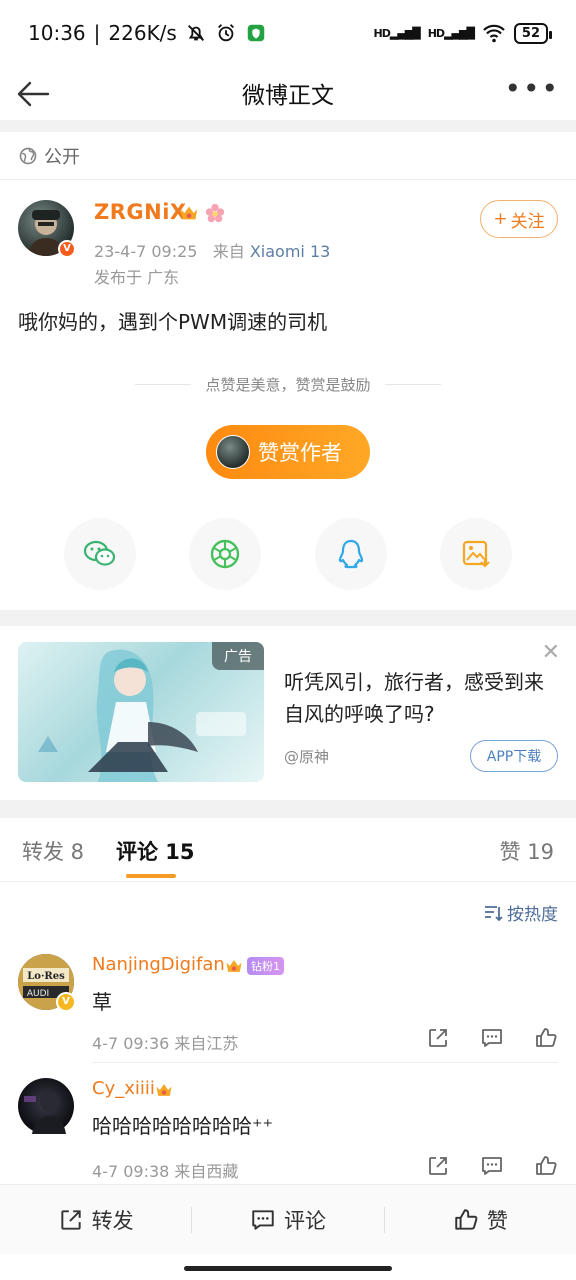 This screenshot has height=1280, width=576. Describe the element at coordinates (28, 155) in the screenshot. I see `globe-icon` at that location.